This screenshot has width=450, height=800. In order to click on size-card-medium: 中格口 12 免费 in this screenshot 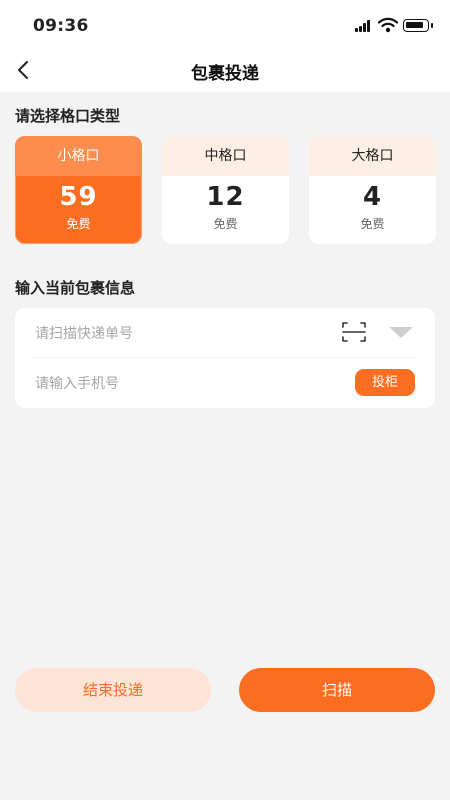, I will do `click(225, 190)`.